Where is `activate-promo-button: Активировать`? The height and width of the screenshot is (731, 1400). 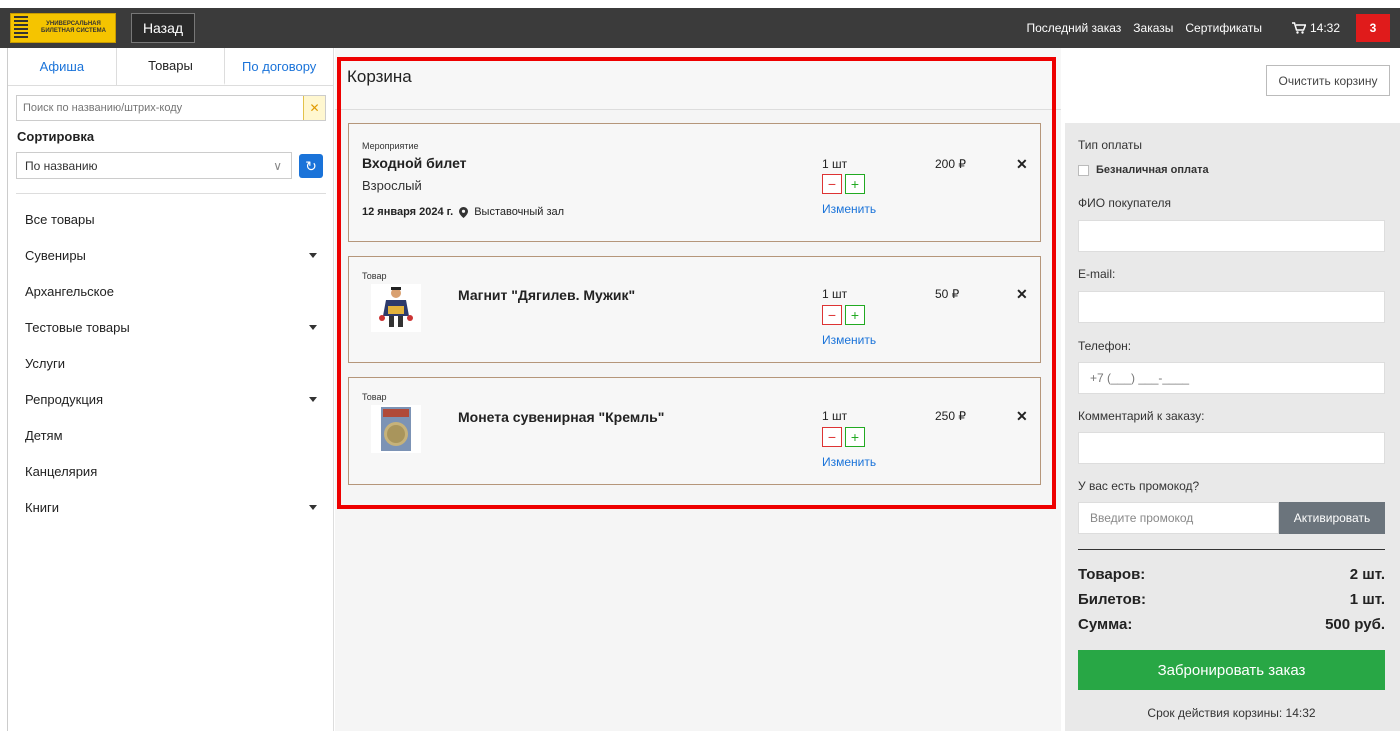
activate-promo-button: Активировать is located at coordinates (1332, 518).